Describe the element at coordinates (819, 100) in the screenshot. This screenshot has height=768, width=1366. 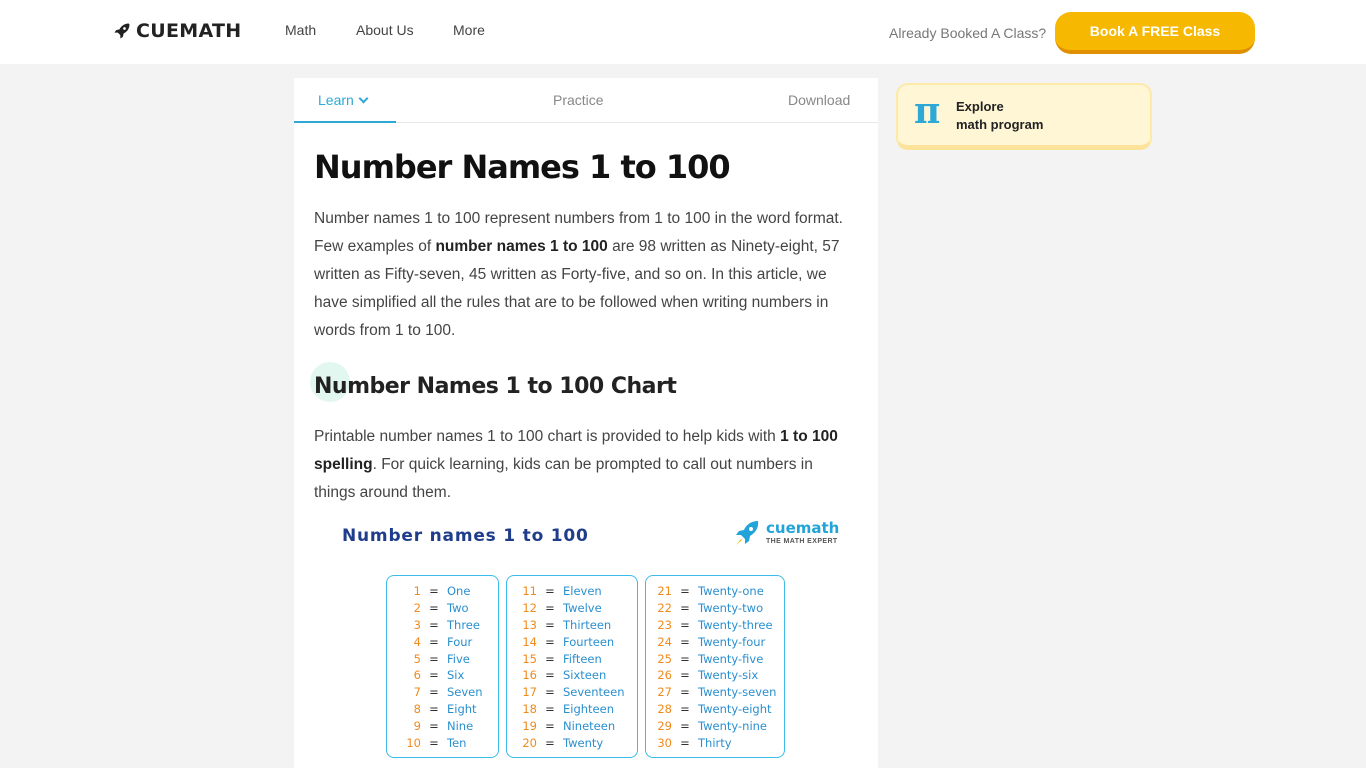
I see `tab-download: Download` at that location.